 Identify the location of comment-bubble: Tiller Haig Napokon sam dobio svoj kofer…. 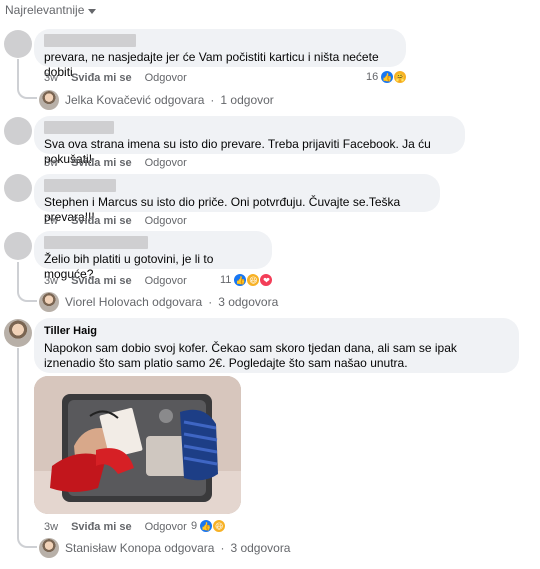
(276, 345).